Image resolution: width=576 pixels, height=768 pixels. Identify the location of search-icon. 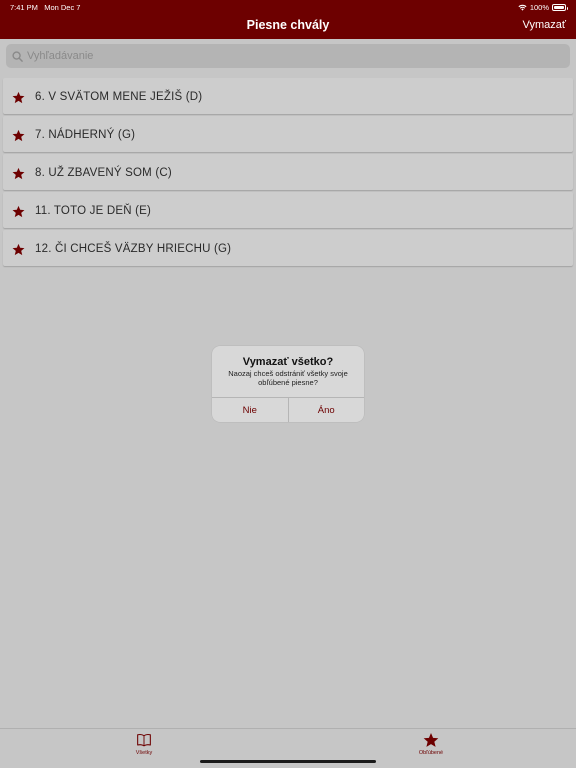
(17, 56).